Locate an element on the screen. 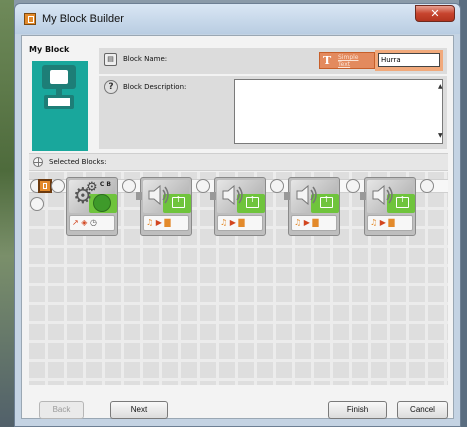  help-question-icon: ? is located at coordinates (111, 87).